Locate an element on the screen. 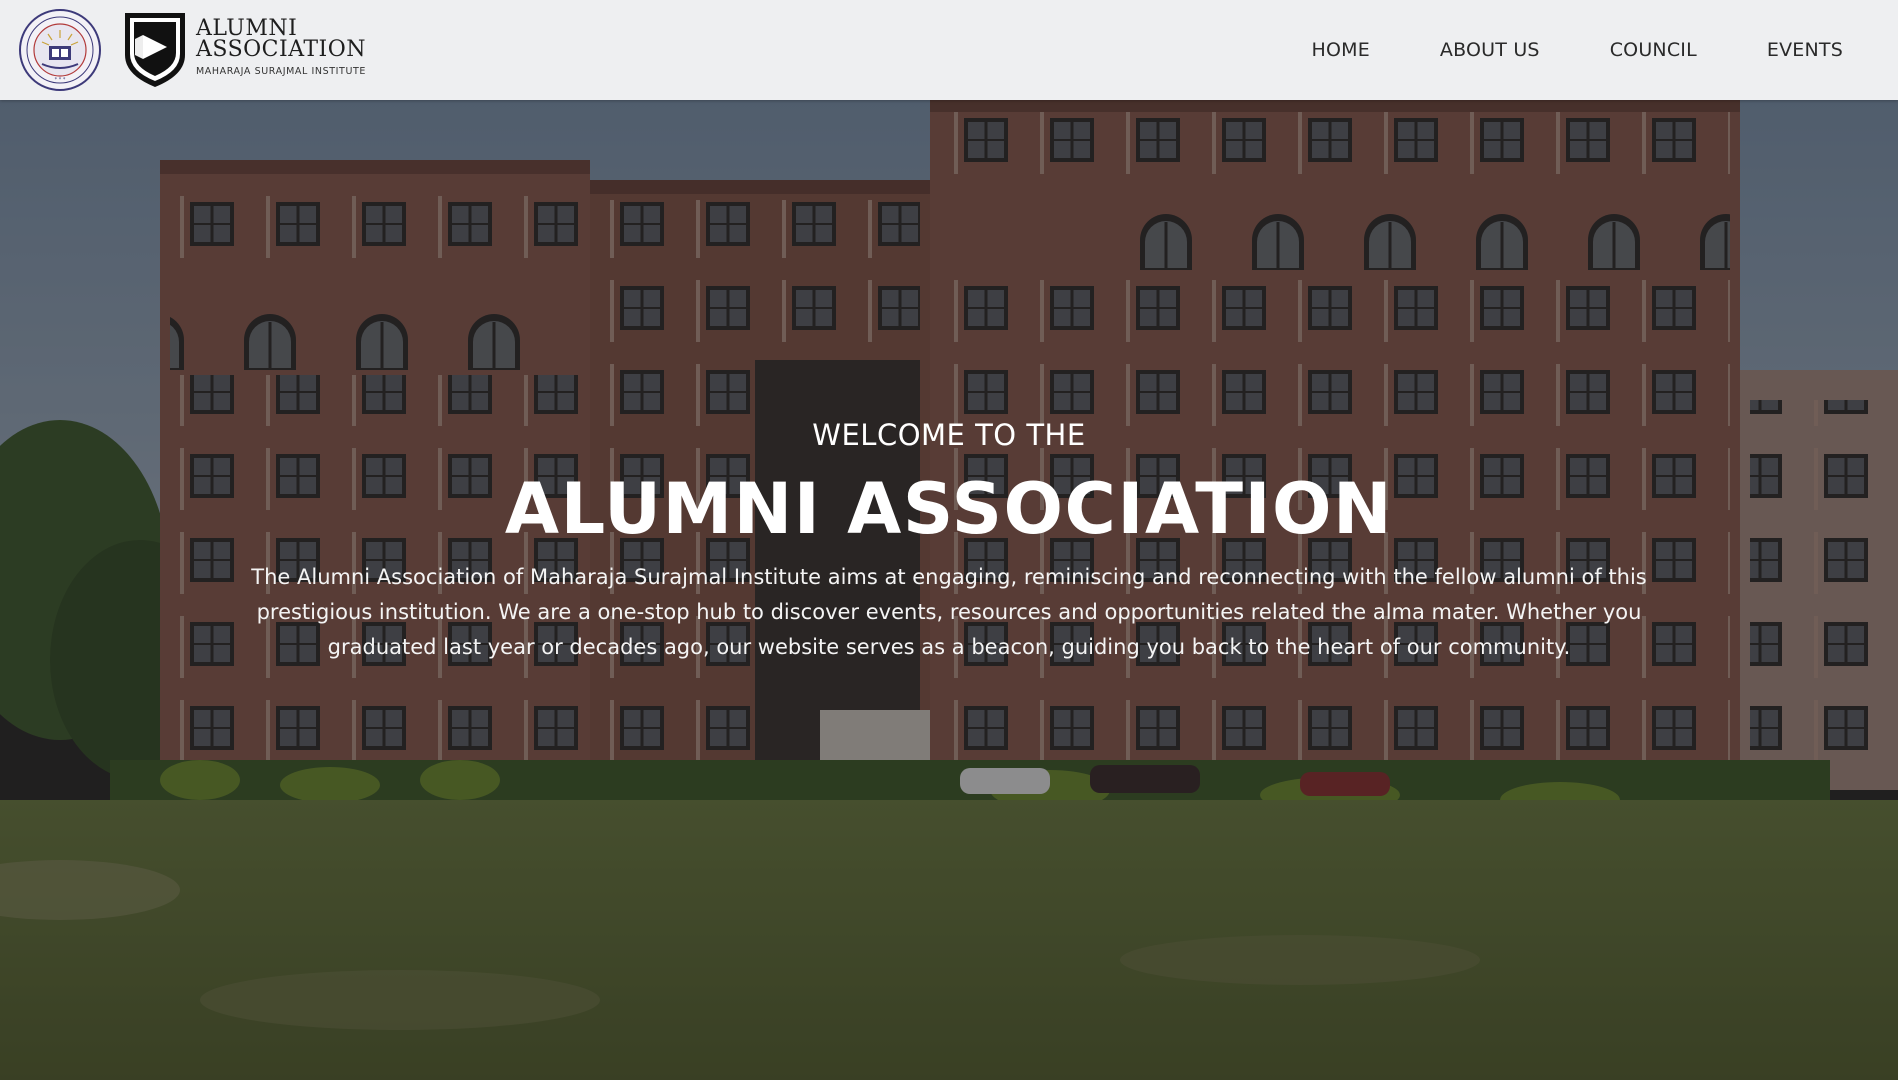 This screenshot has width=1898, height=1080. nav-events-link: EVENTS is located at coordinates (1805, 50).